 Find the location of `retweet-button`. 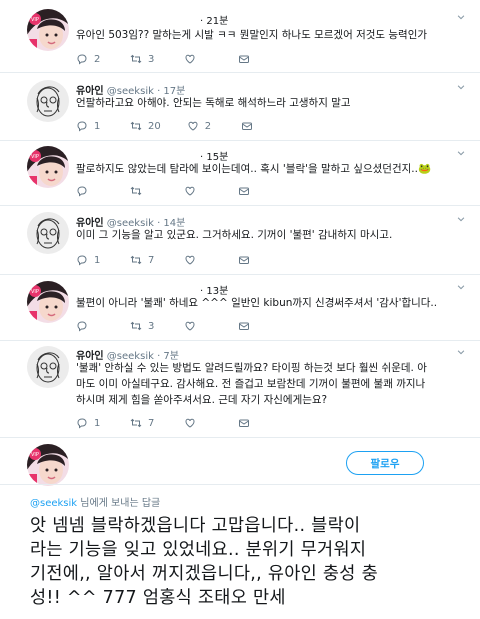

retweet-button is located at coordinates (144, 191).